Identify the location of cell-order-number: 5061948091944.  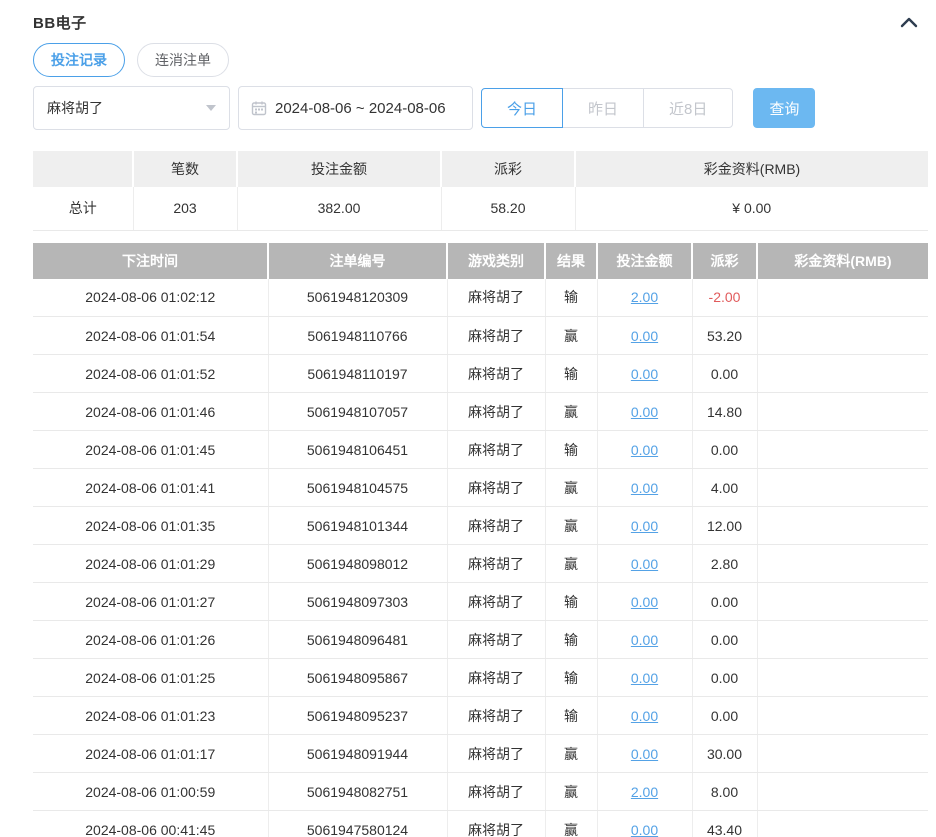
(358, 753).